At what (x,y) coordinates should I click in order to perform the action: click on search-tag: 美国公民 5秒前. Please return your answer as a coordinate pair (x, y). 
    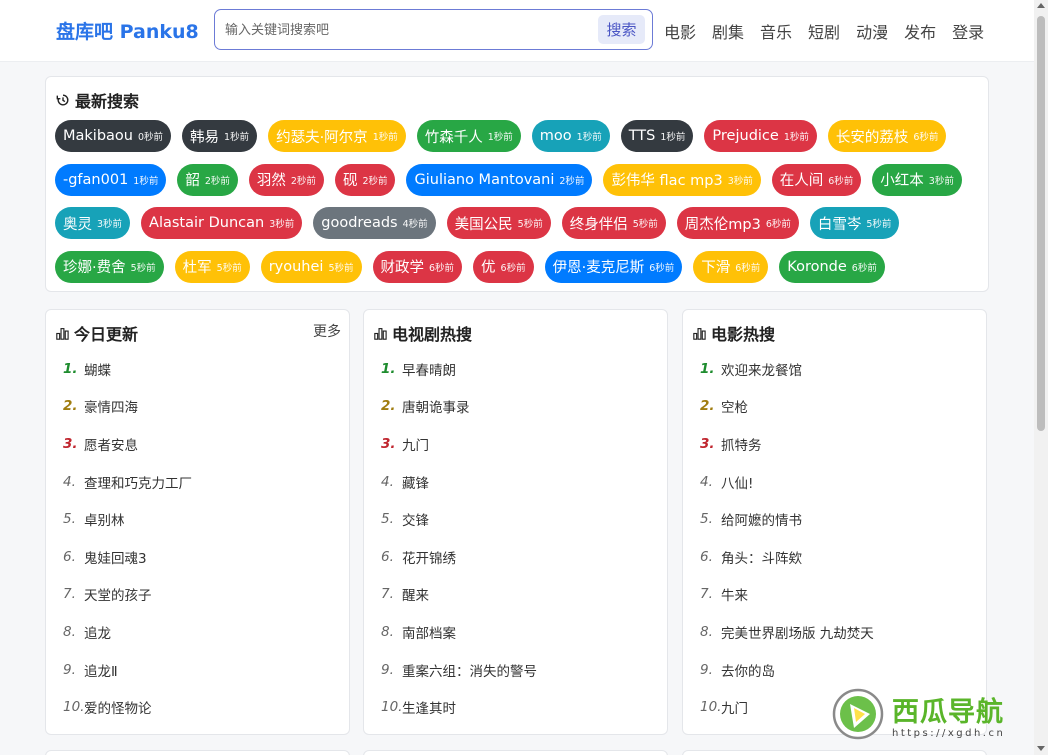
    Looking at the image, I should click on (498, 223).